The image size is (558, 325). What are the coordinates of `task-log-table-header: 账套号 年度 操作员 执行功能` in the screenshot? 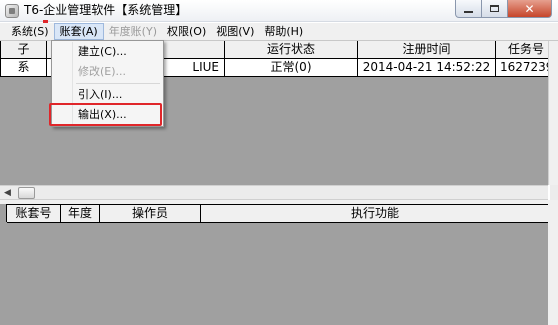 It's located at (277, 213).